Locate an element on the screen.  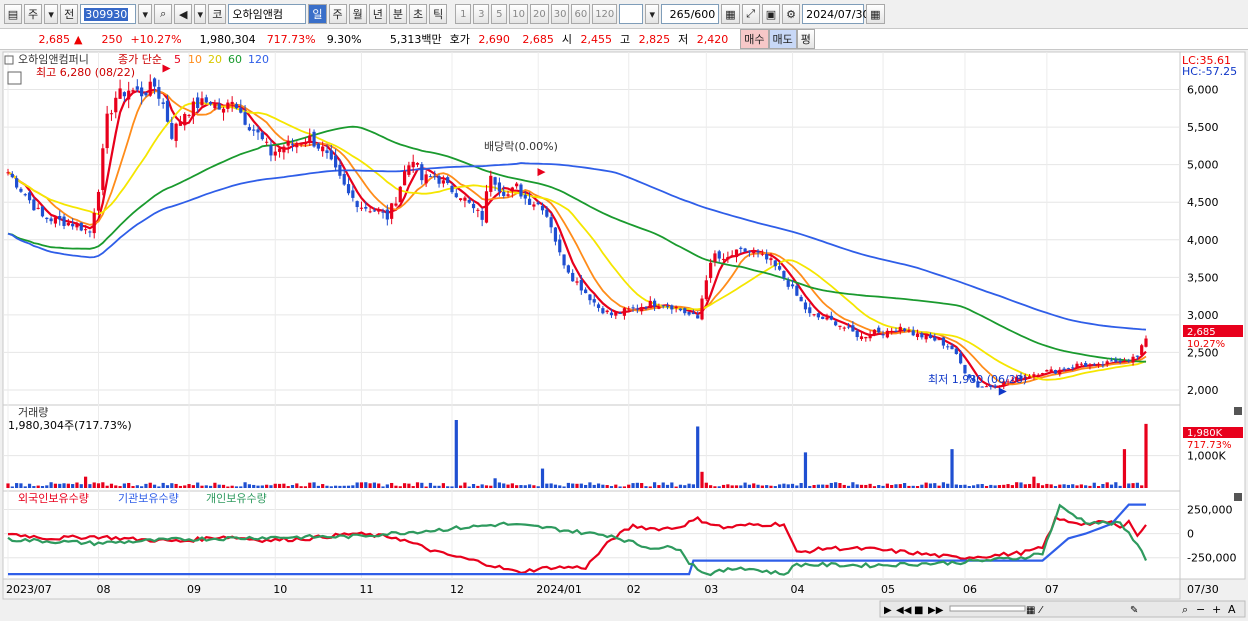
nav-play-icon: ▶ is located at coordinates (888, 610).